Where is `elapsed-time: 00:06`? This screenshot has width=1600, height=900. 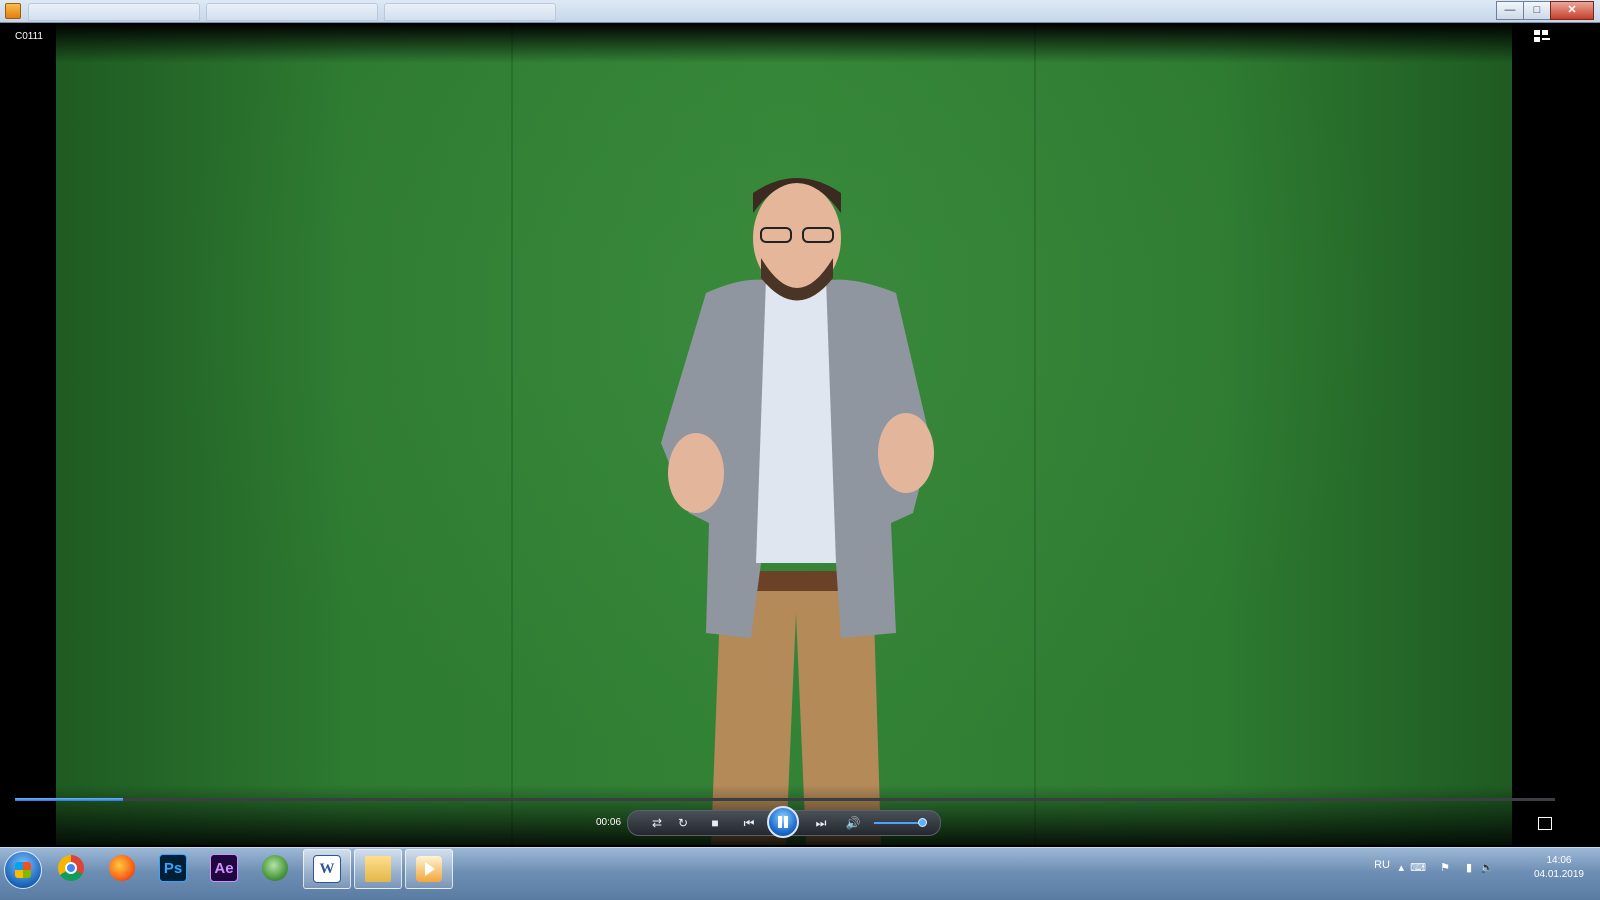 elapsed-time: 00:06 is located at coordinates (609, 822).